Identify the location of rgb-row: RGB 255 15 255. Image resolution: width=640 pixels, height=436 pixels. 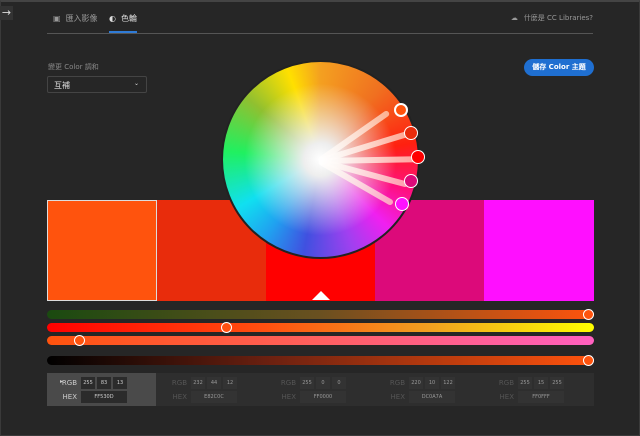
(524, 383).